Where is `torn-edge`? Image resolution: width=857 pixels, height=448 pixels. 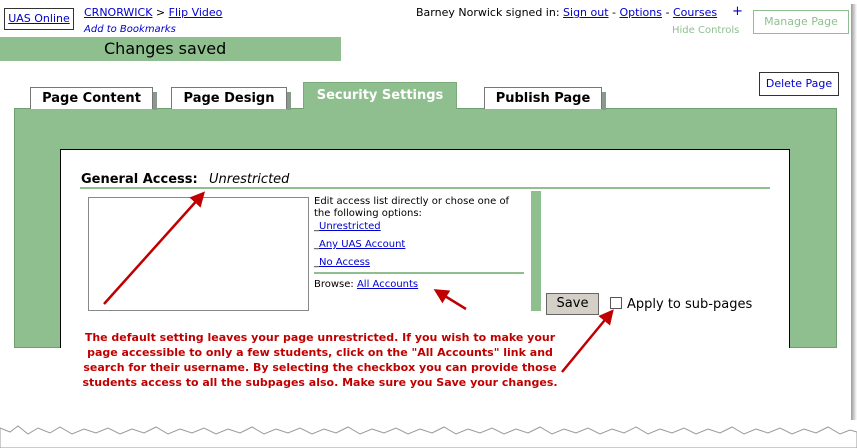
torn-edge is located at coordinates (428, 436).